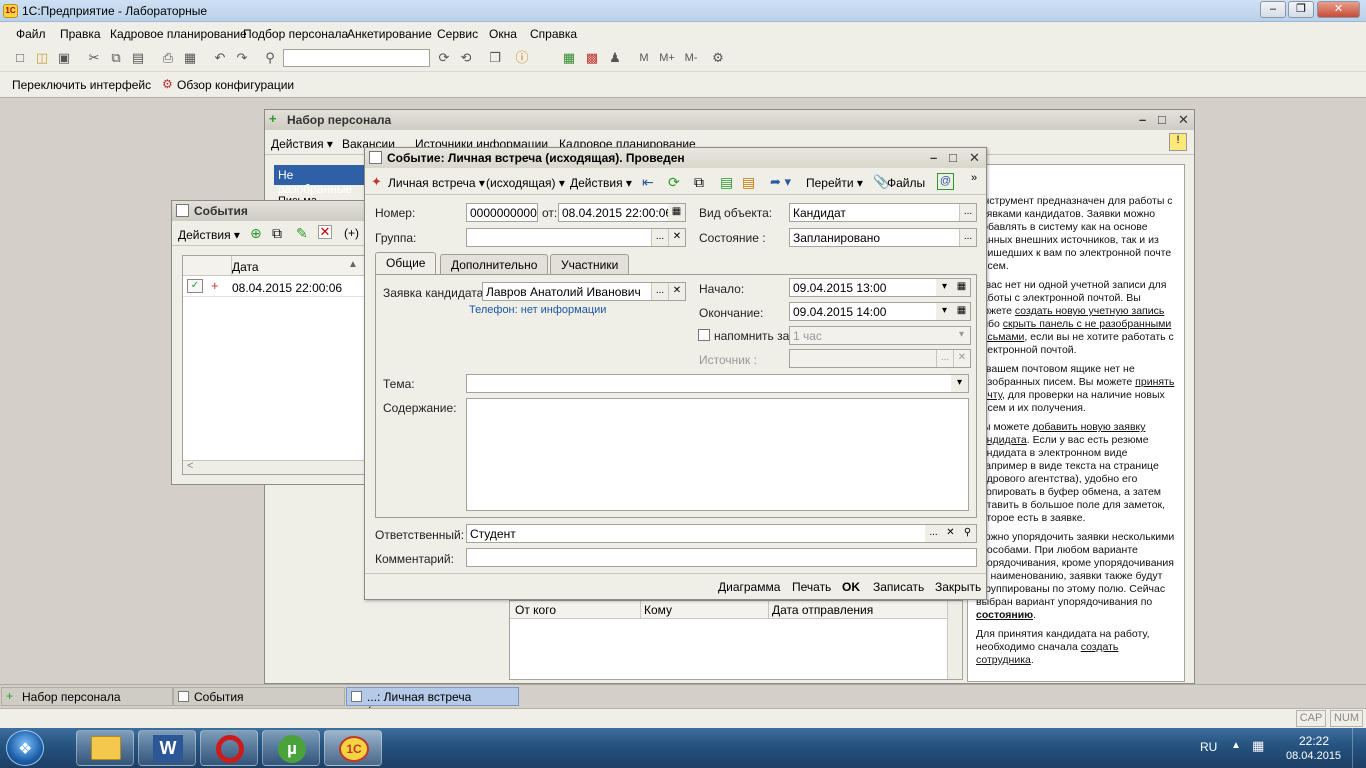 This screenshot has width=1366, height=768. What do you see at coordinates (721, 557) in the screenshot?
I see `comment-field` at bounding box center [721, 557].